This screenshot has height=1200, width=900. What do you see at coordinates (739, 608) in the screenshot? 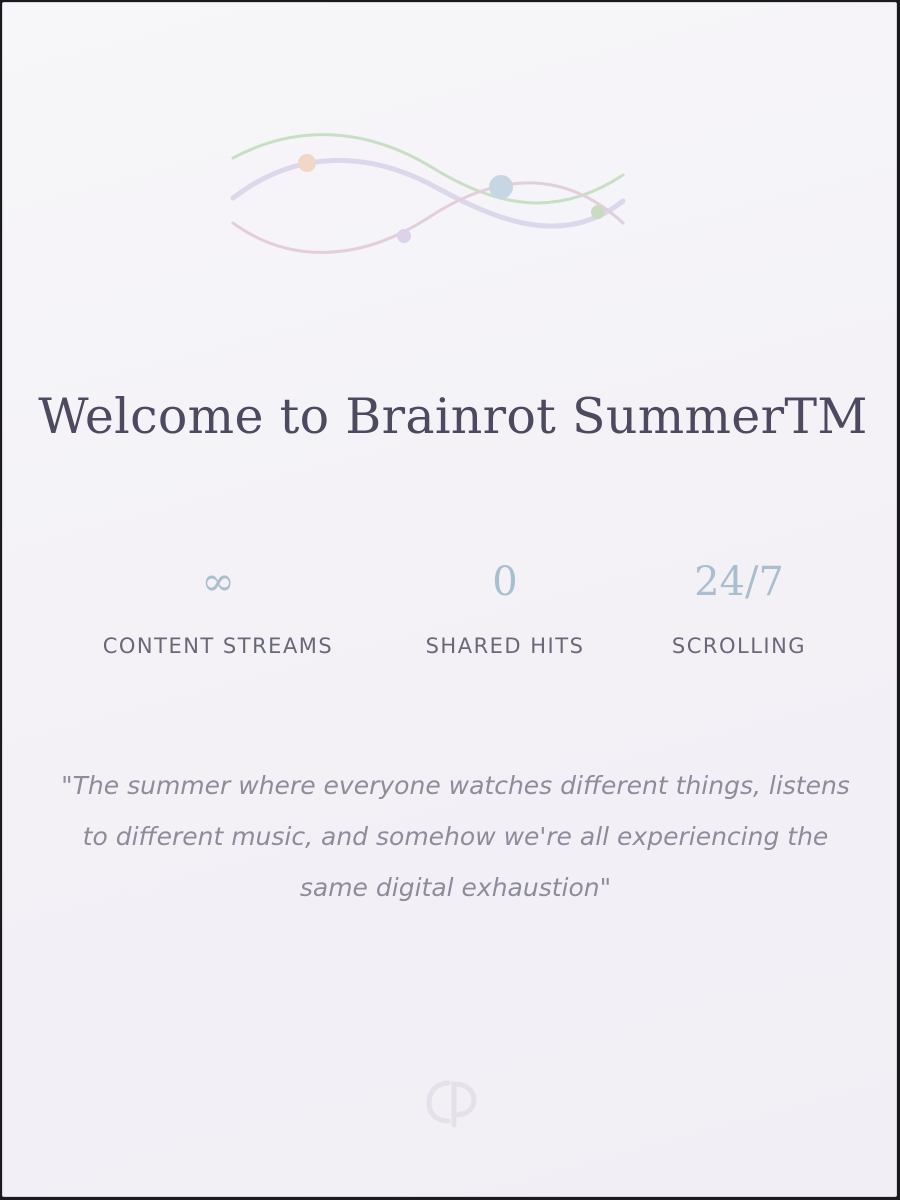
I see `stat-scrolling: 24/7 SCROLLING` at bounding box center [739, 608].